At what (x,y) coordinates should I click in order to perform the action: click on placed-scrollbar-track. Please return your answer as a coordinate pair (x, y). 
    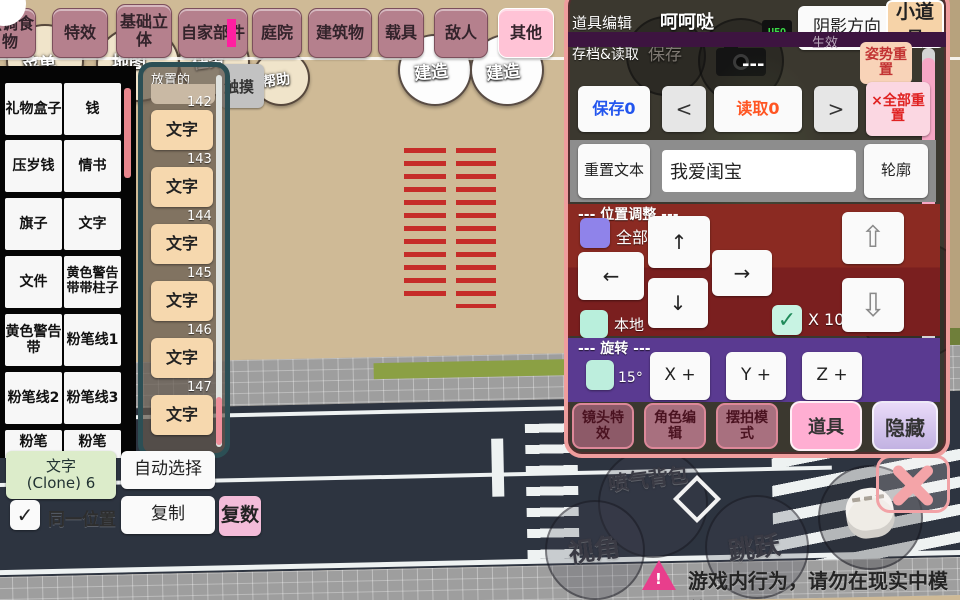
    Looking at the image, I should click on (219, 261).